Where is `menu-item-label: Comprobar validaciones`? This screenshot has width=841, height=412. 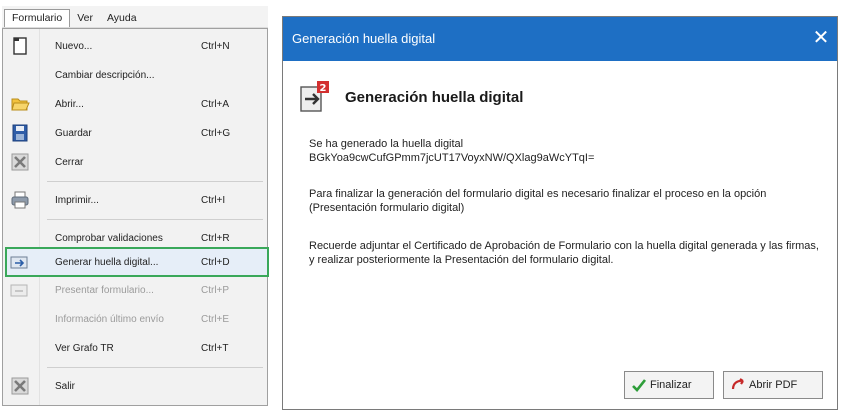 menu-item-label: Comprobar validaciones is located at coordinates (109, 238).